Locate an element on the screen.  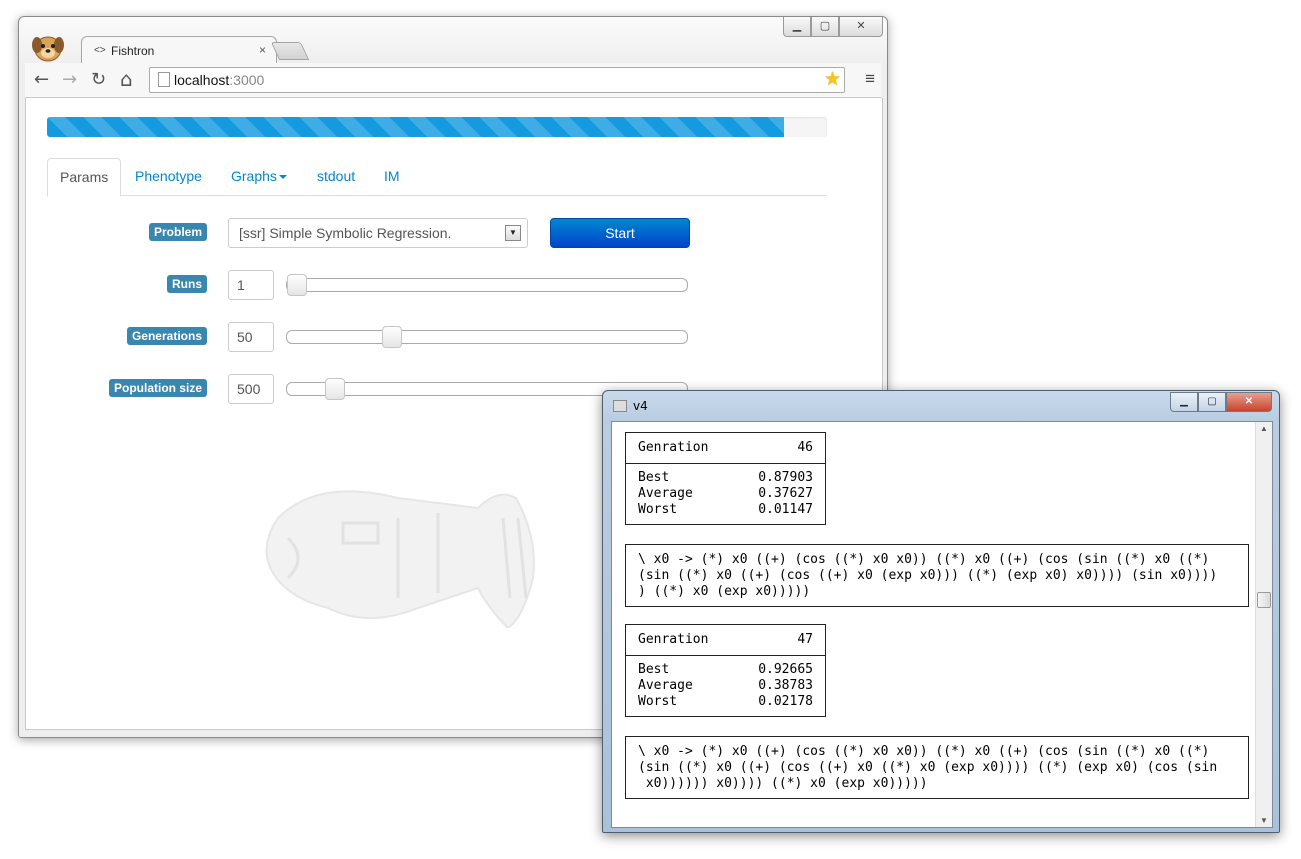
problem-select-value: [ssr] Simple Symbolic Regression. is located at coordinates (345, 233).